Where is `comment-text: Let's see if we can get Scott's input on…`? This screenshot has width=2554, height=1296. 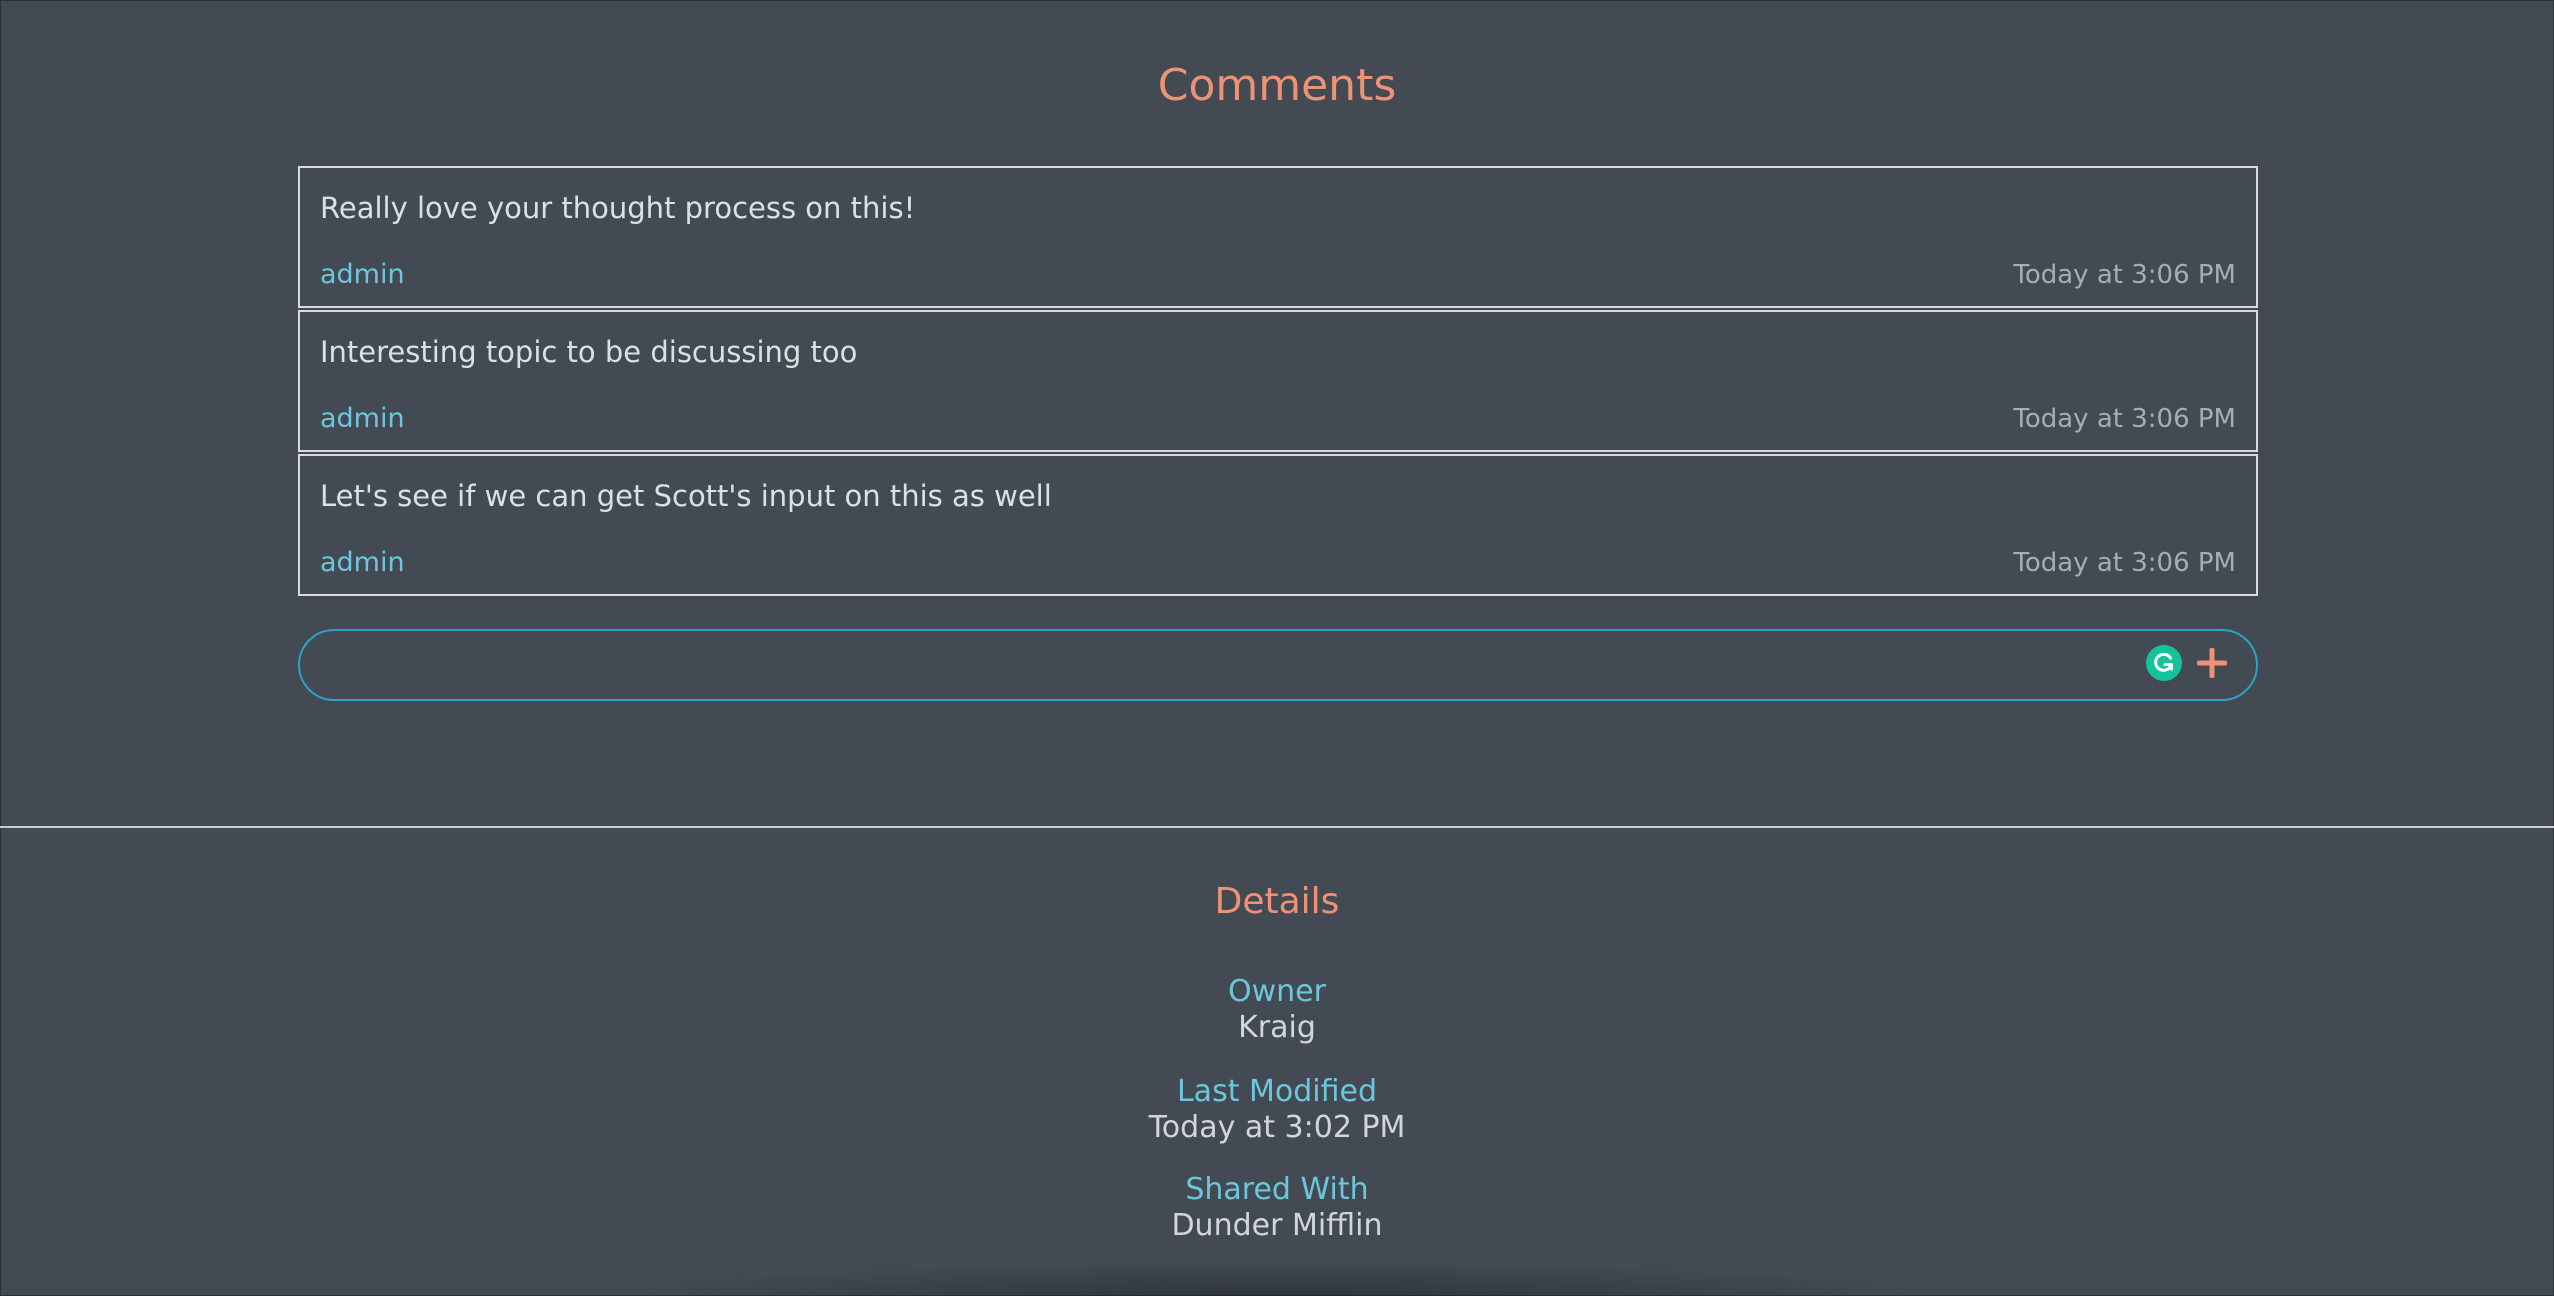 comment-text: Let's see if we can get Scott's input on… is located at coordinates (686, 496).